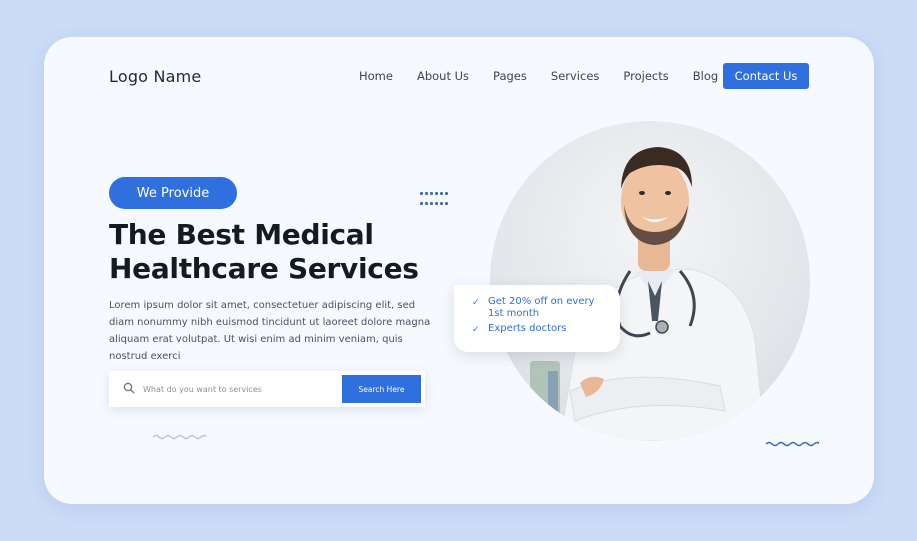  I want to click on nav-blog: Blog, so click(705, 76).